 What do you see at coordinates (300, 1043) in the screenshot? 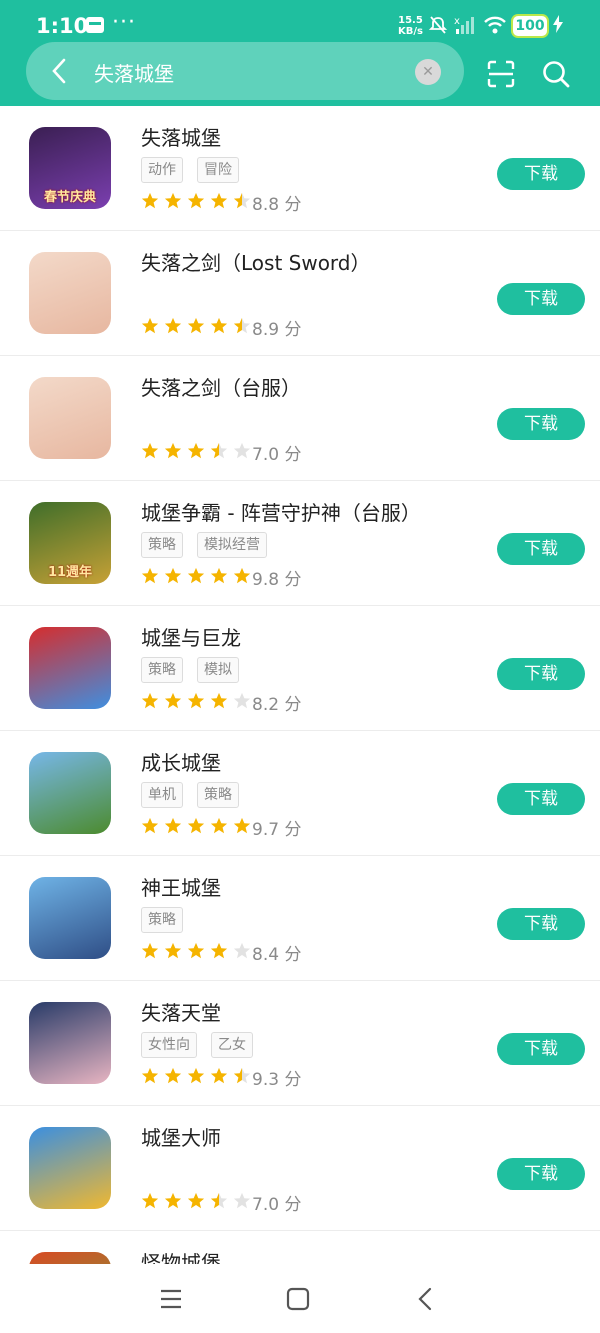
I see `app-row: 失落天堂 女性向 乙女 9.3 分 下载` at bounding box center [300, 1043].